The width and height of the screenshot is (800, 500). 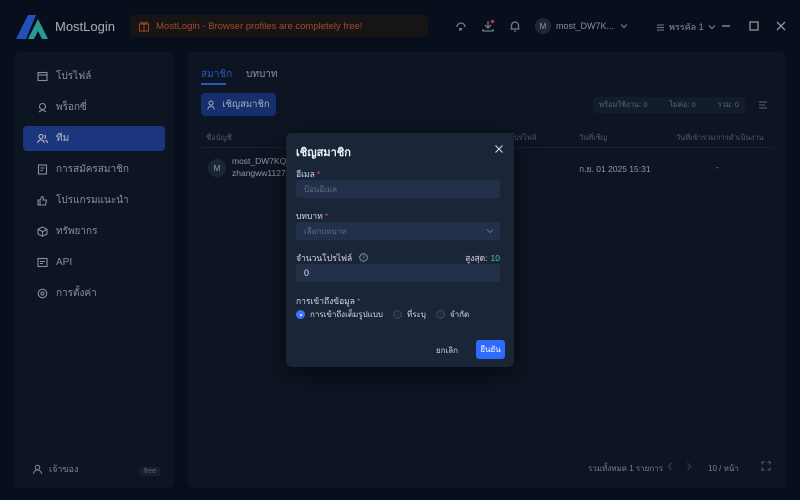 I want to click on cancel-button: ยกเลิก, so click(x=447, y=350).